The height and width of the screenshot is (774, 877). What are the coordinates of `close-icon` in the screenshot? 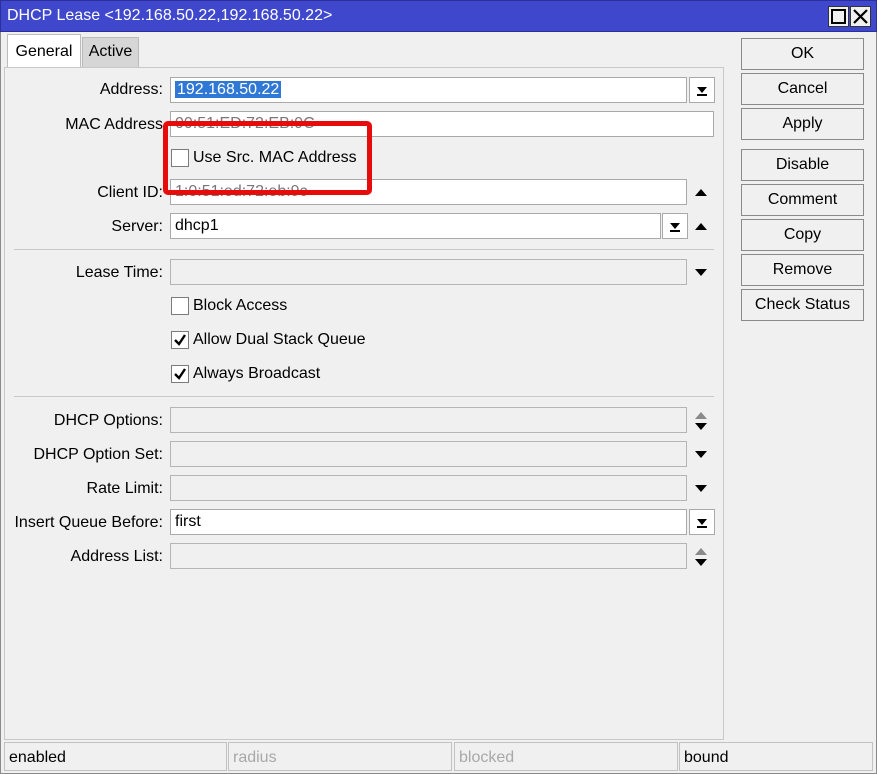 It's located at (860, 16).